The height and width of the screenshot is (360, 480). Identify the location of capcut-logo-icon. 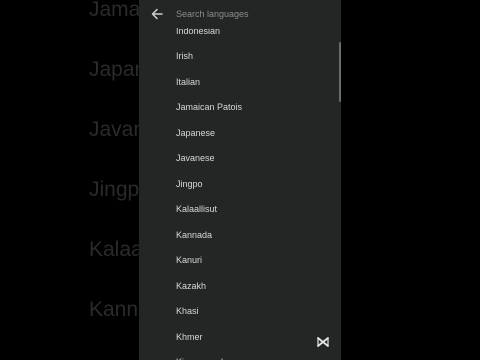
(323, 342).